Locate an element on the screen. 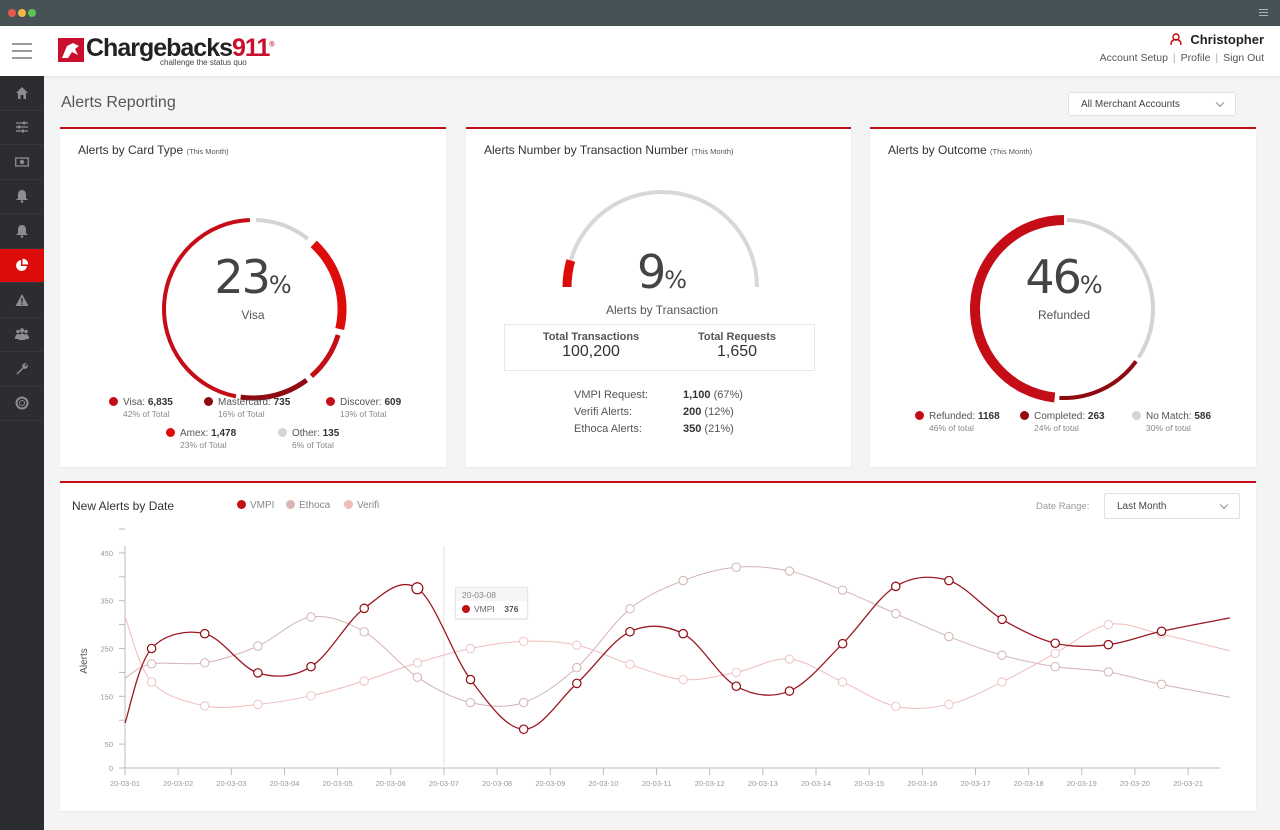 This screenshot has height=830, width=1280. legend-item-completed: Completed: 263 24% of total is located at coordinates (1062, 422).